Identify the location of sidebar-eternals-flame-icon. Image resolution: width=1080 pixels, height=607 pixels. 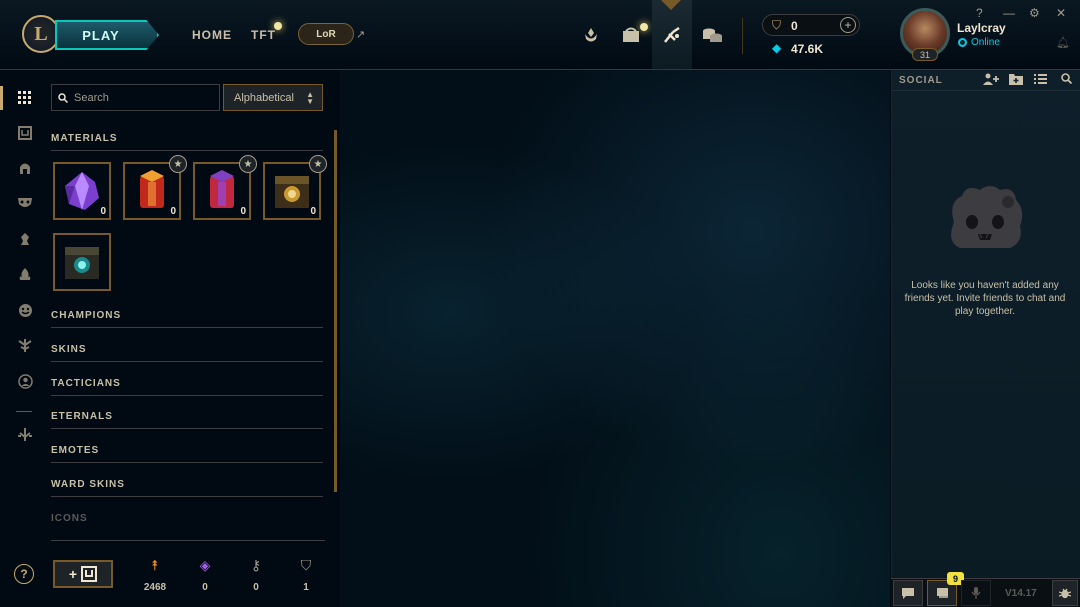
(25, 274).